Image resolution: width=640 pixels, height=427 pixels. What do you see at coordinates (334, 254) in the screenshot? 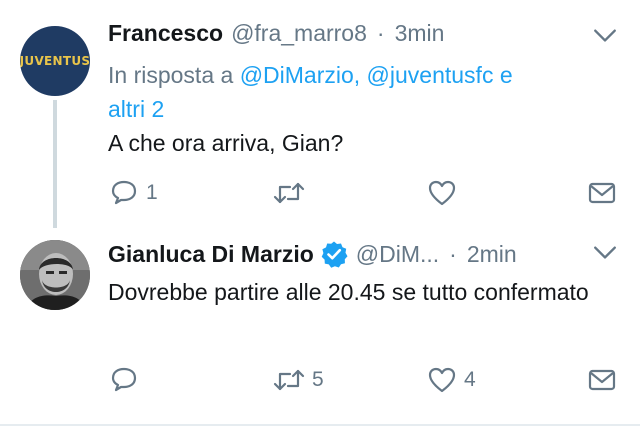
I see `verified-badge-icon` at bounding box center [334, 254].